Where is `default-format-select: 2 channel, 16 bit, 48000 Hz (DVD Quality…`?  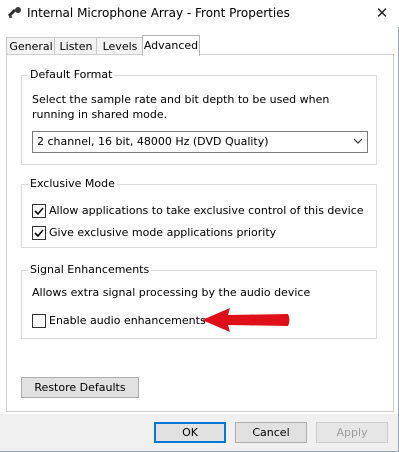 default-format-select: 2 channel, 16 bit, 48000 Hz (DVD Quality… is located at coordinates (200, 142).